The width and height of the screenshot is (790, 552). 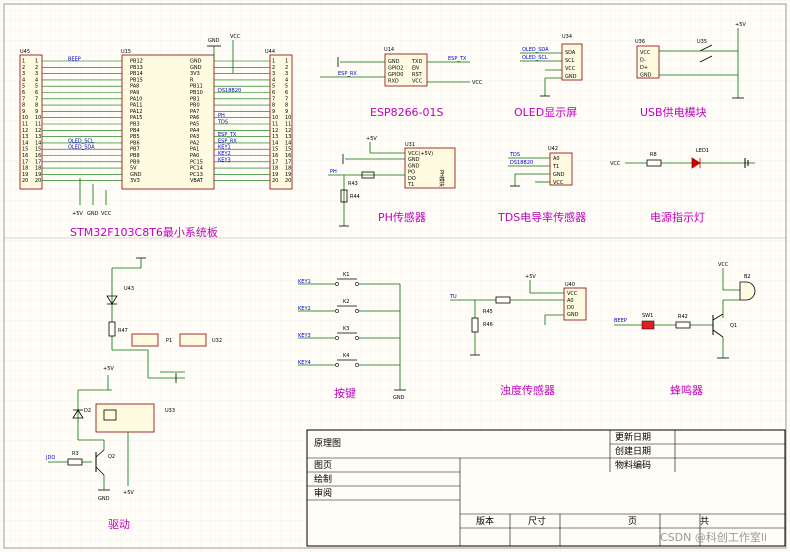 I want to click on u45-pin-num: 6, so click(x=23, y=93).